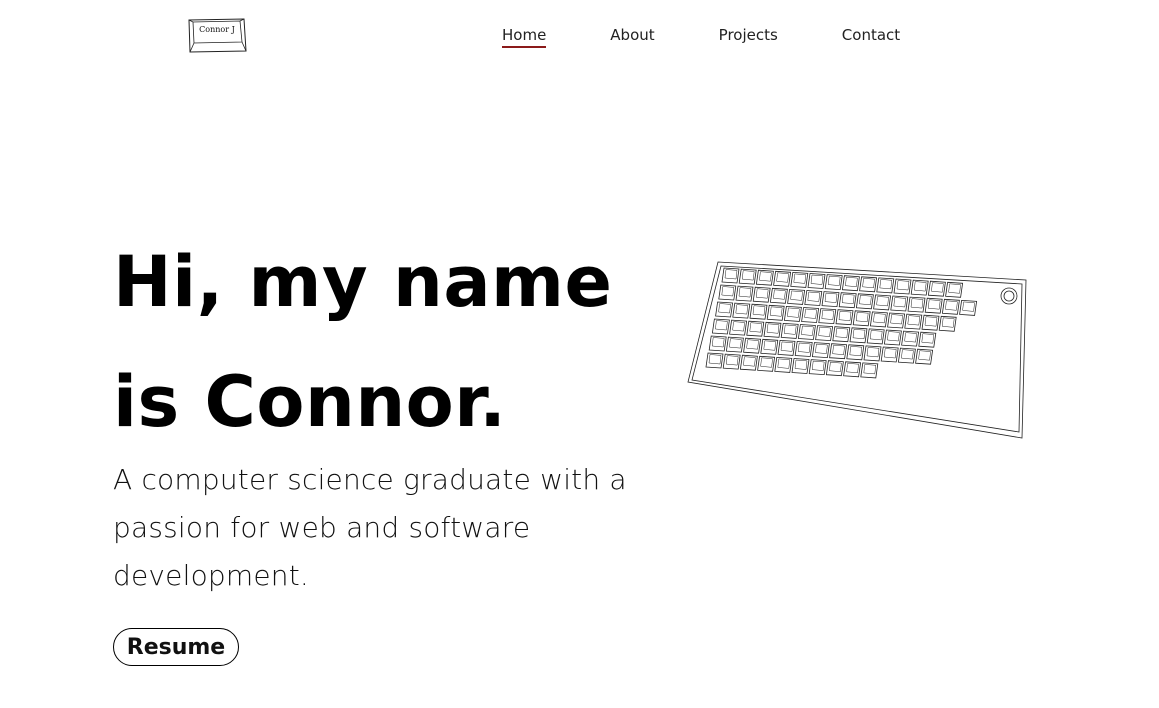  I want to click on keyboard-illustration, so click(858, 350).